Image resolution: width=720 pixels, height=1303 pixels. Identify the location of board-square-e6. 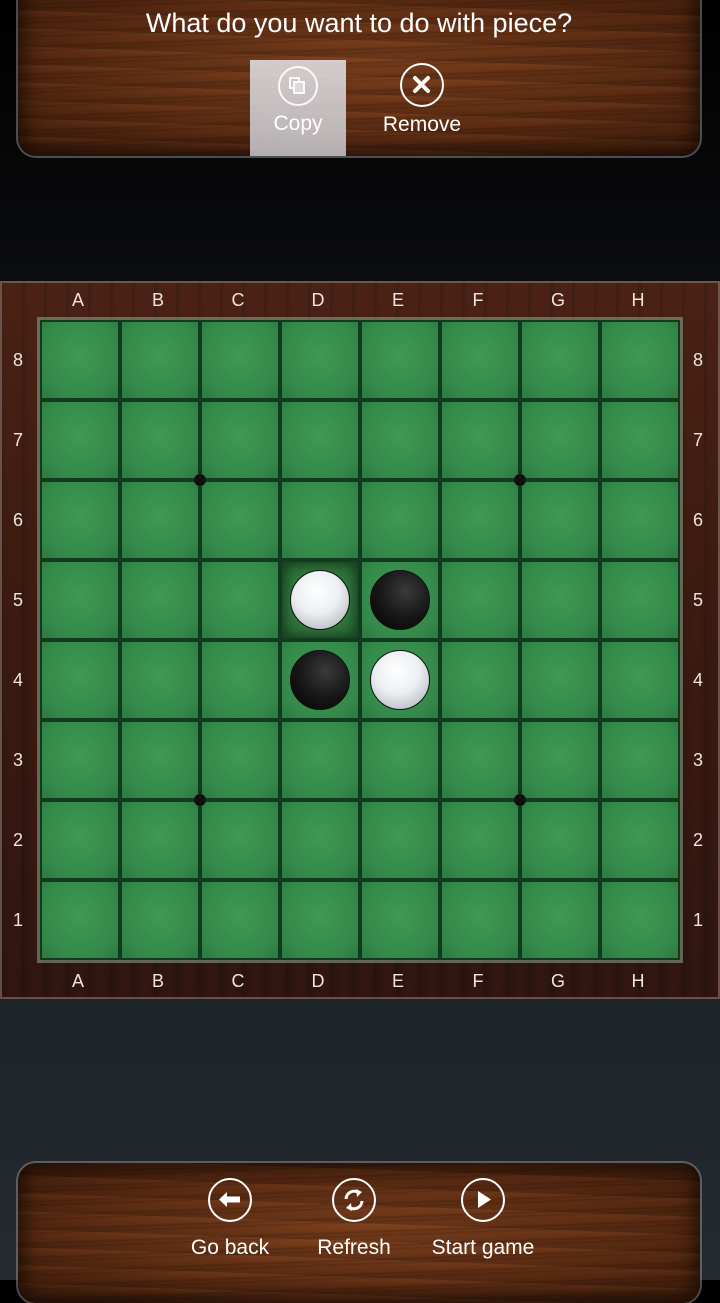
(400, 520).